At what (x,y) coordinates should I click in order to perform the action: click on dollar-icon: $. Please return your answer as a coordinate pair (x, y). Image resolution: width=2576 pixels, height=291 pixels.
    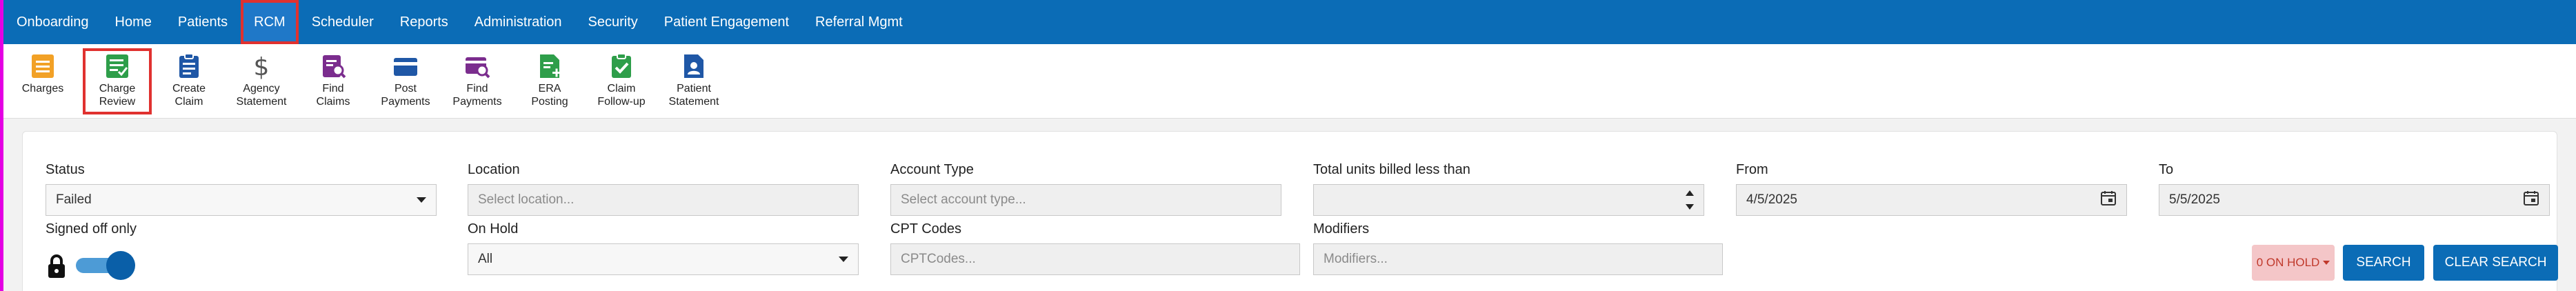
    Looking at the image, I should click on (262, 66).